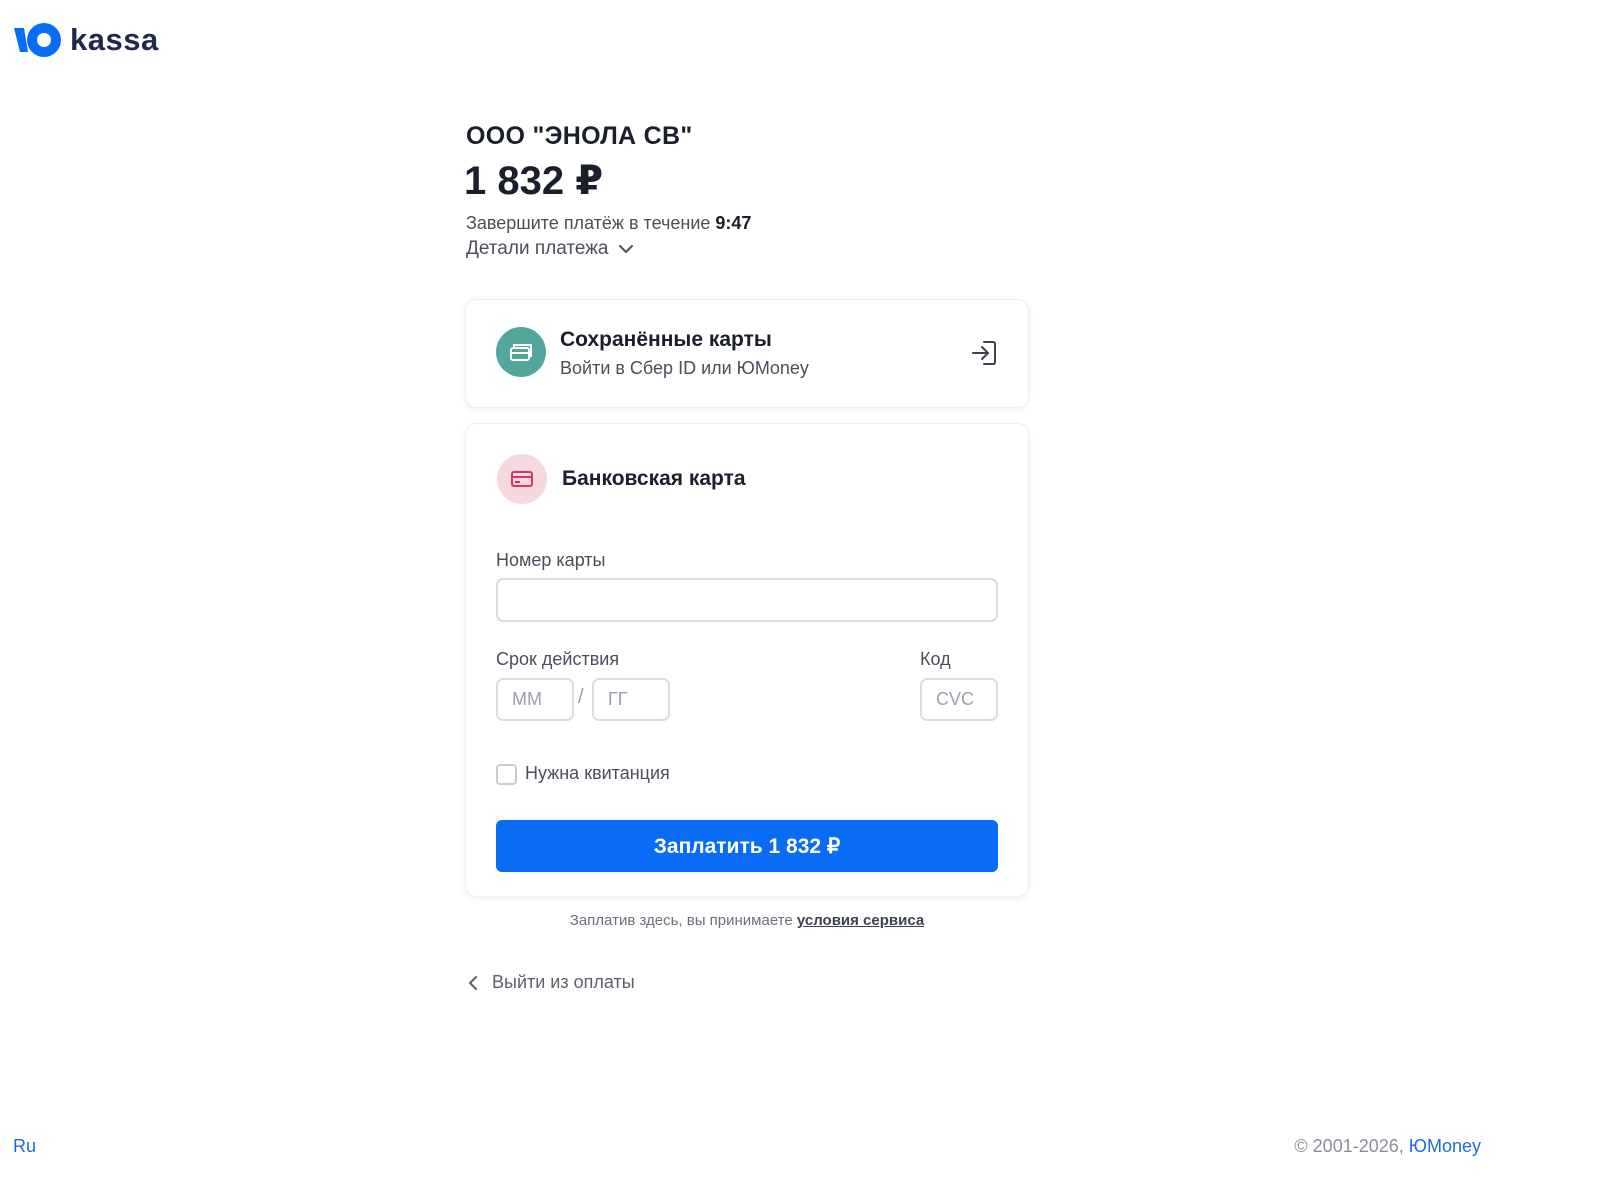 This screenshot has height=1204, width=1602. I want to click on language-switcher: Ru, so click(24, 1146).